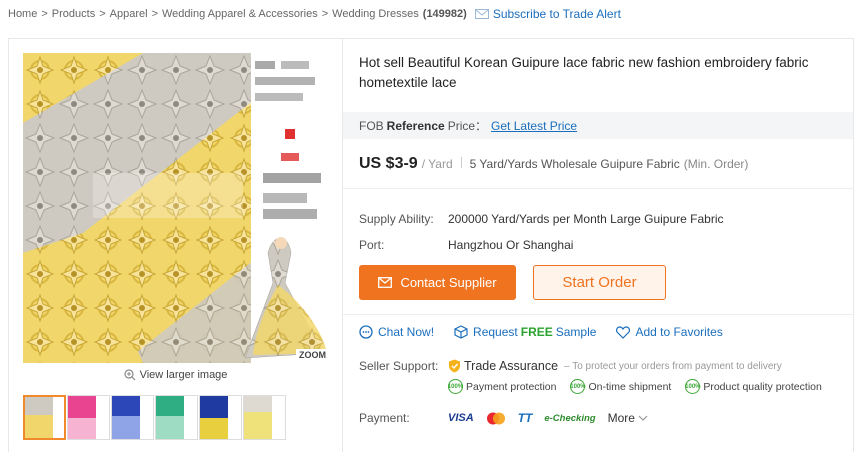  Describe the element at coordinates (129, 14) in the screenshot. I see `breadcrumb-apparel: Apparel` at that location.